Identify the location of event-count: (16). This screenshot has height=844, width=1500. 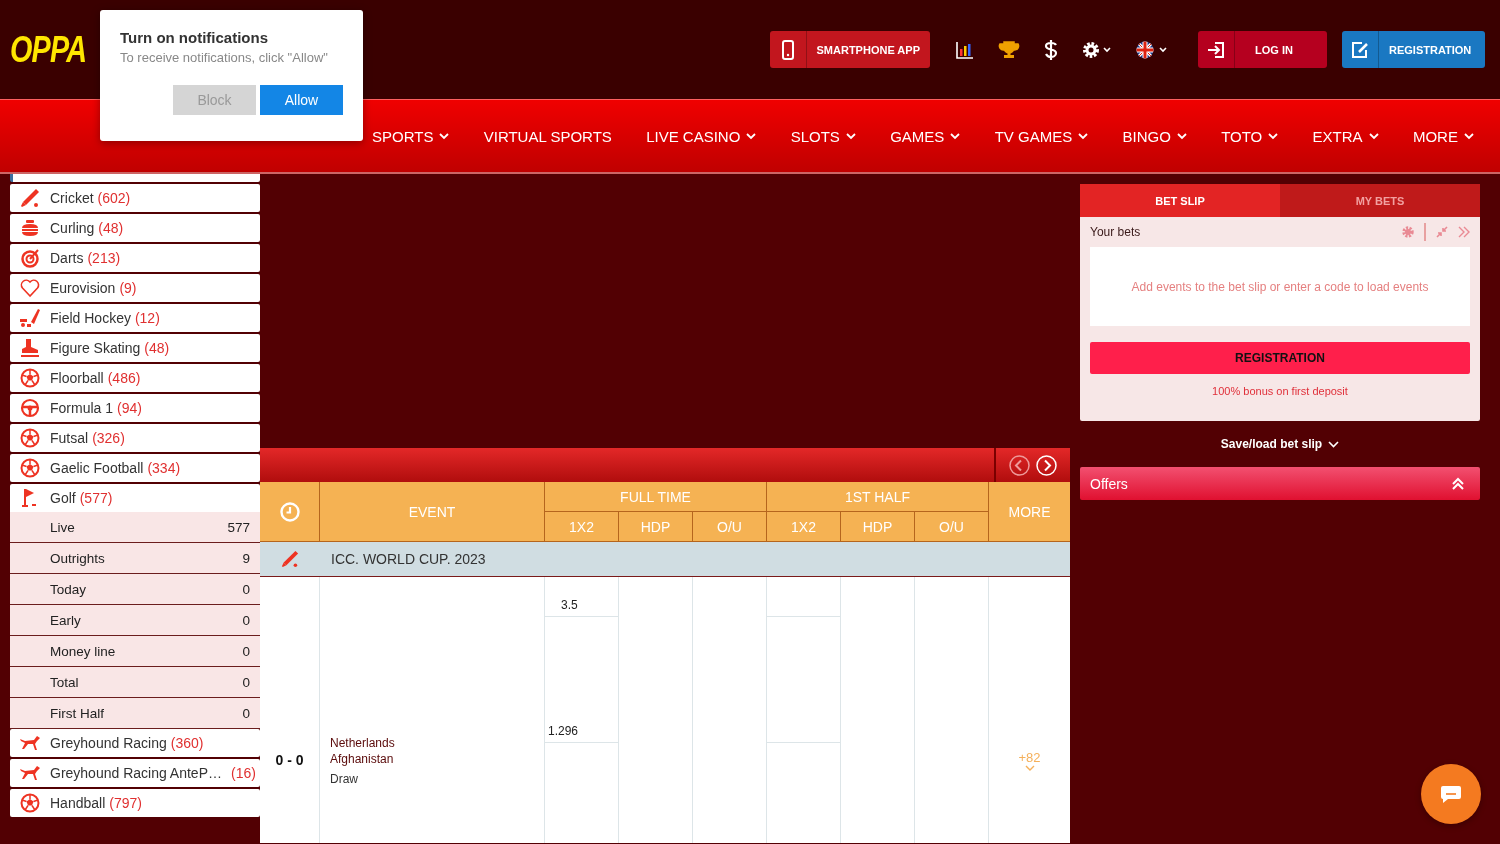
(243, 773).